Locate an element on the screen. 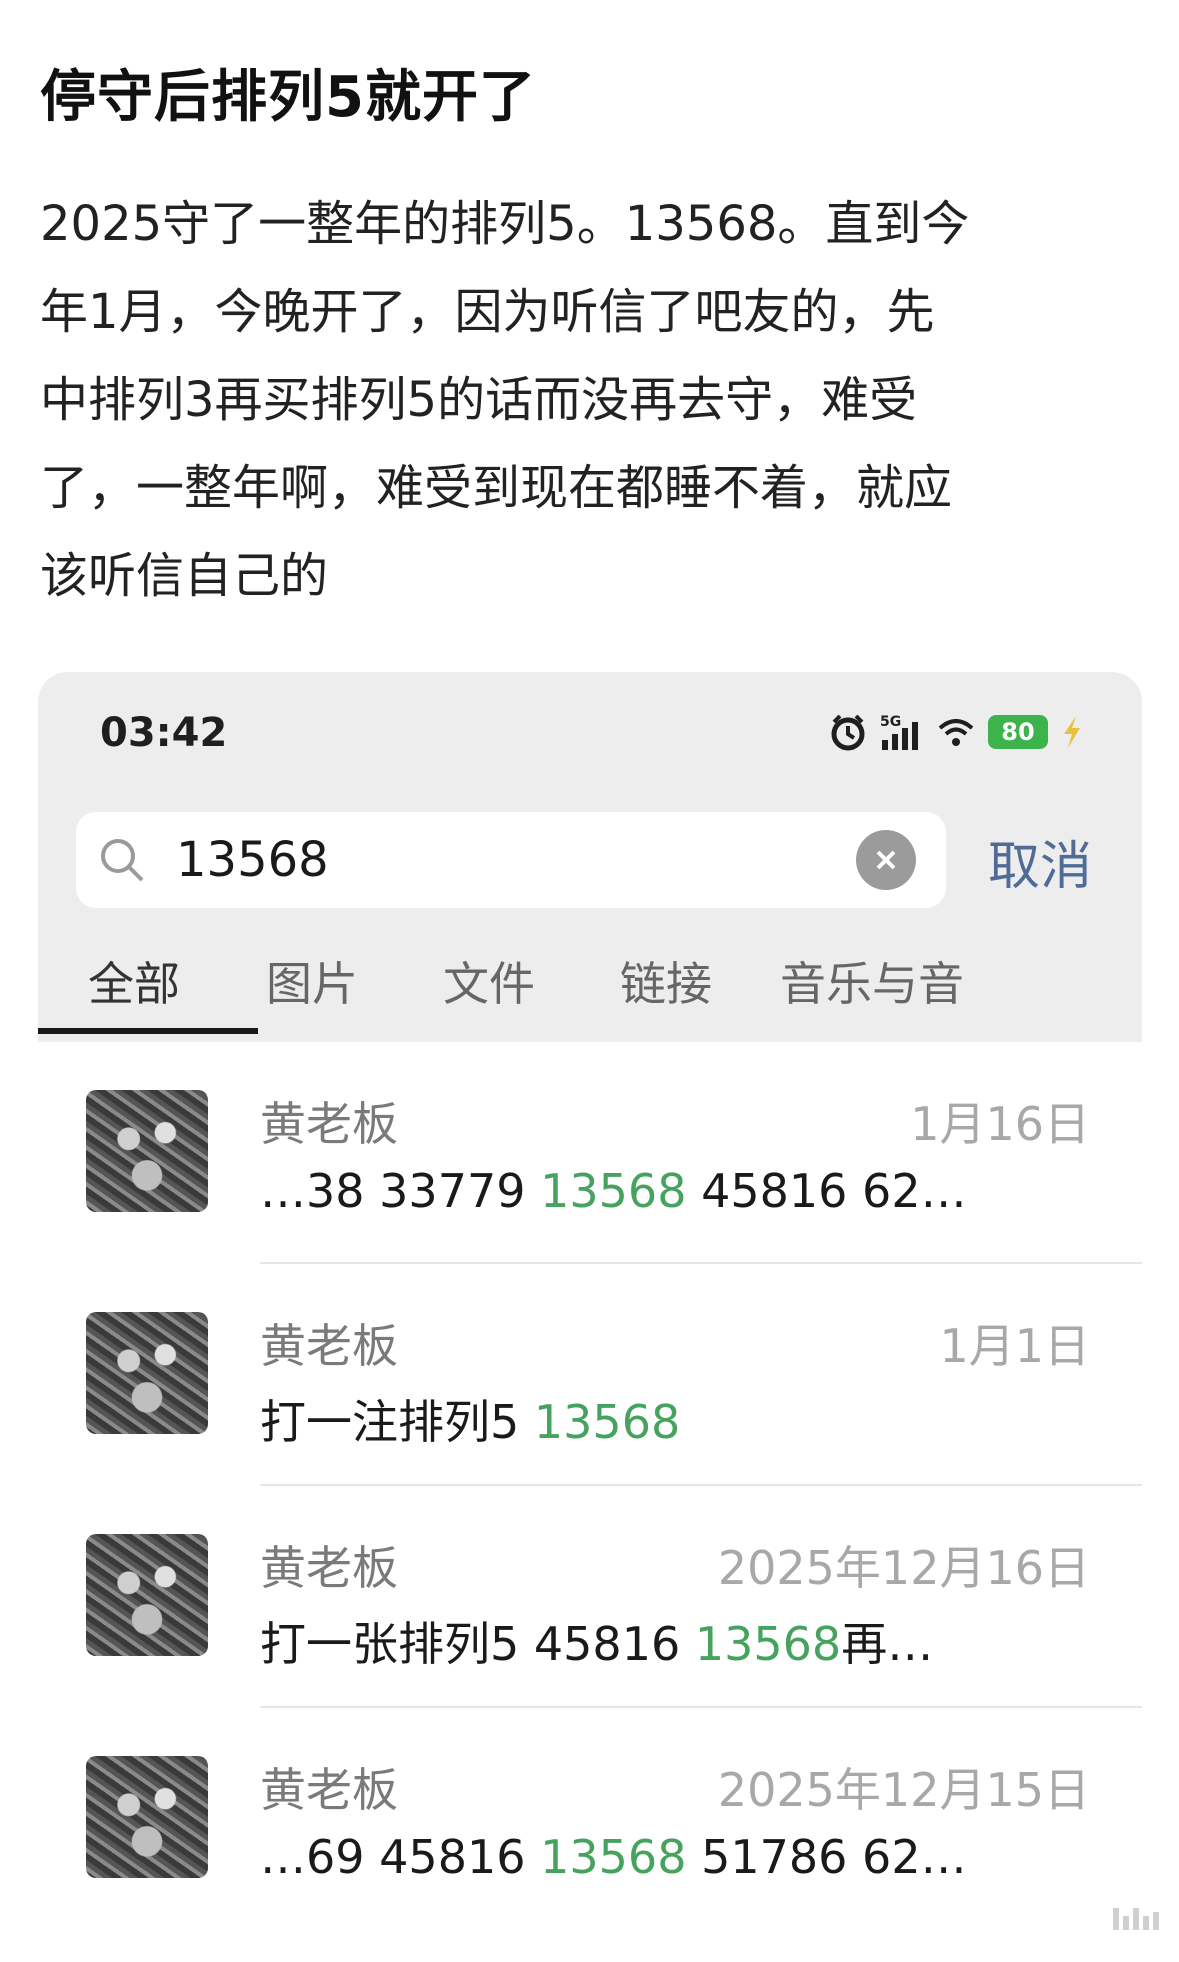 The height and width of the screenshot is (1962, 1179). active-tab-indicator is located at coordinates (148, 1031).